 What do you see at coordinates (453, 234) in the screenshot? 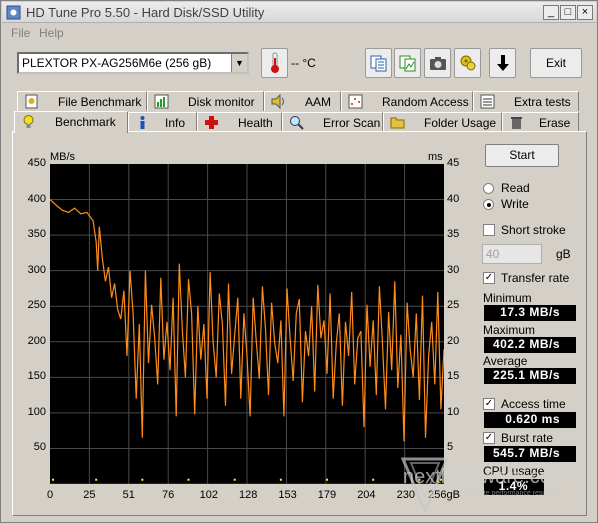
I see `y-right-tick-label: 35` at bounding box center [453, 234].